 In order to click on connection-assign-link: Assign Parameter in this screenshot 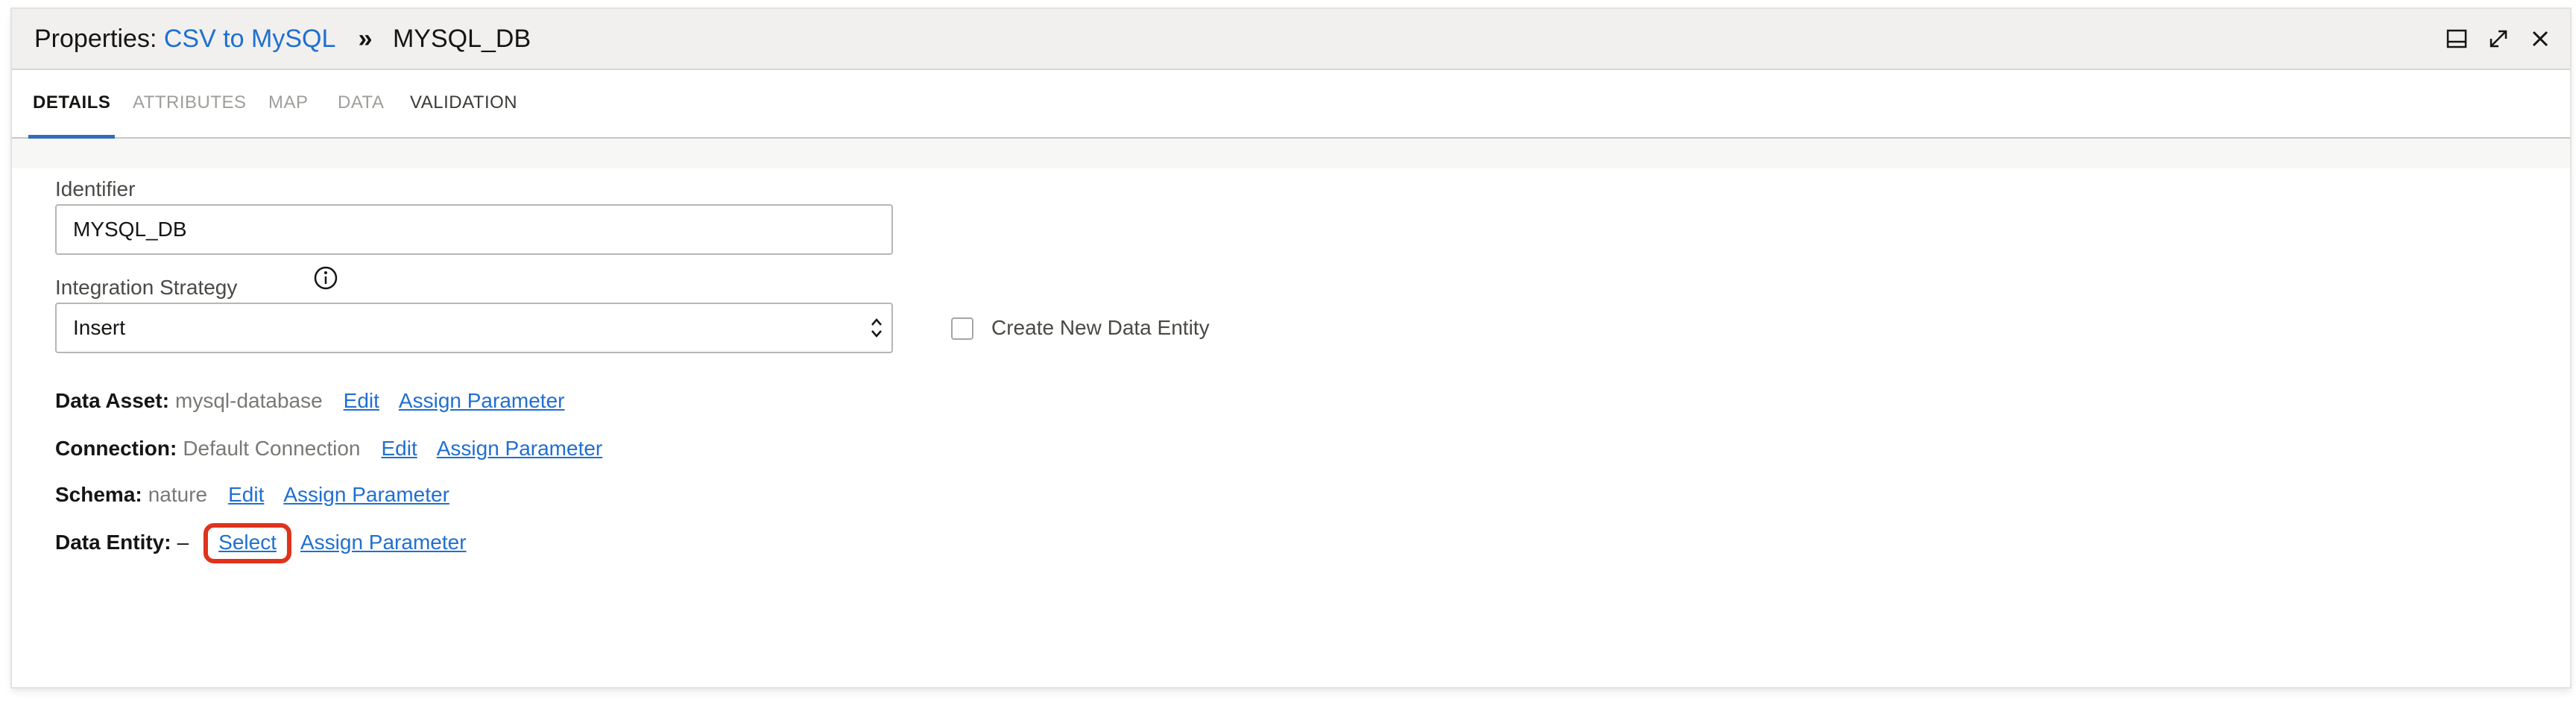, I will do `click(520, 449)`.